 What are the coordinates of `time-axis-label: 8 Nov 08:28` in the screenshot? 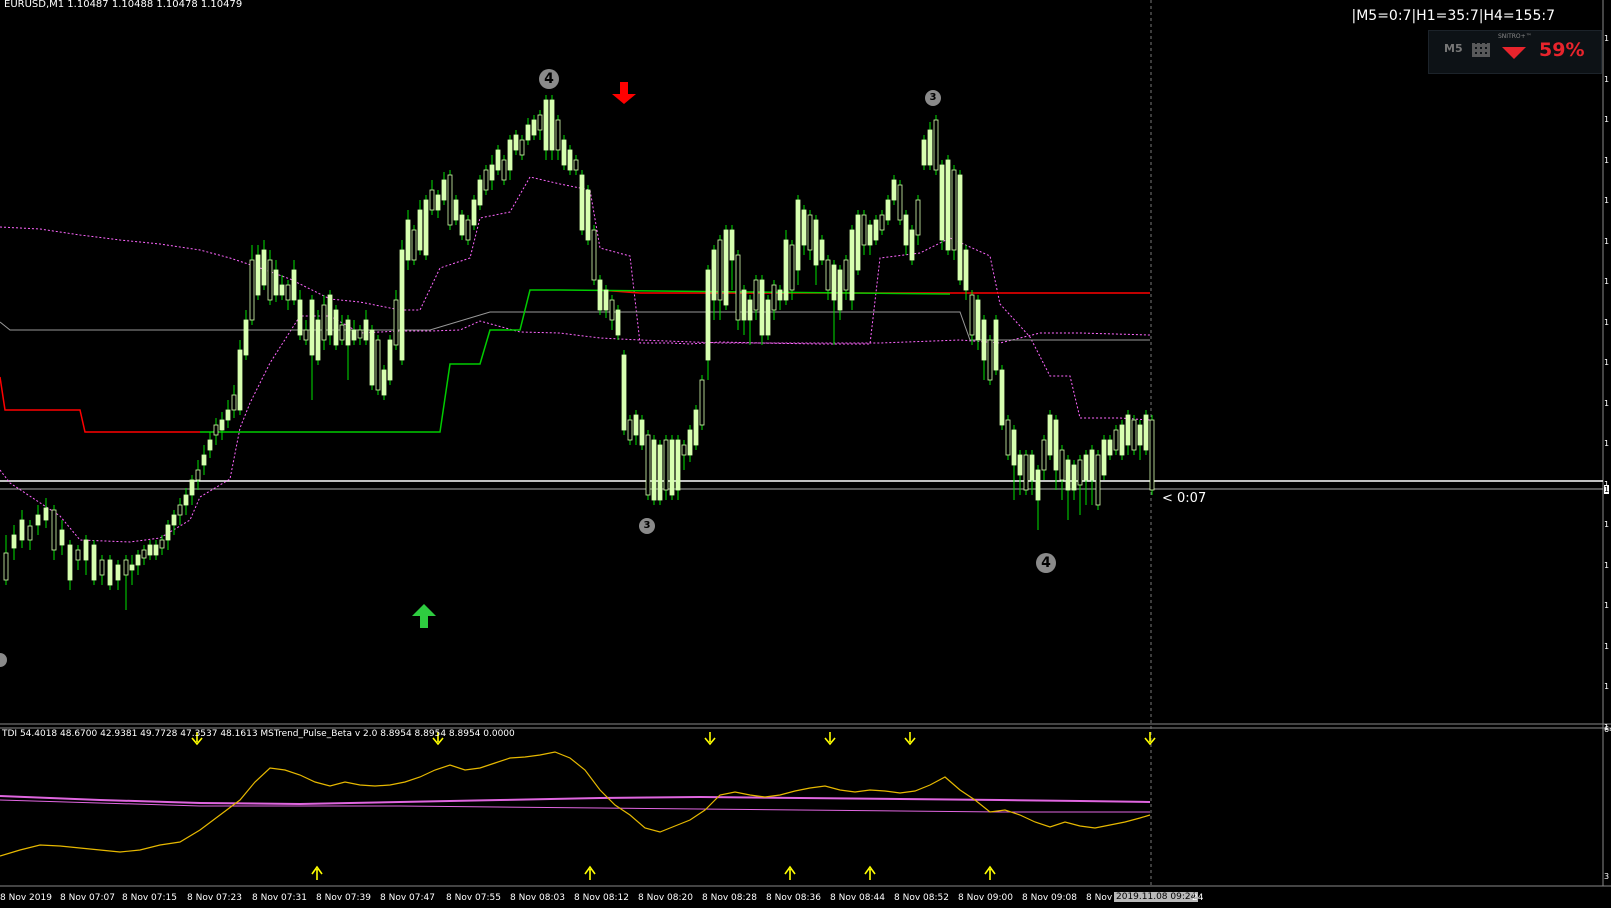 It's located at (729, 898).